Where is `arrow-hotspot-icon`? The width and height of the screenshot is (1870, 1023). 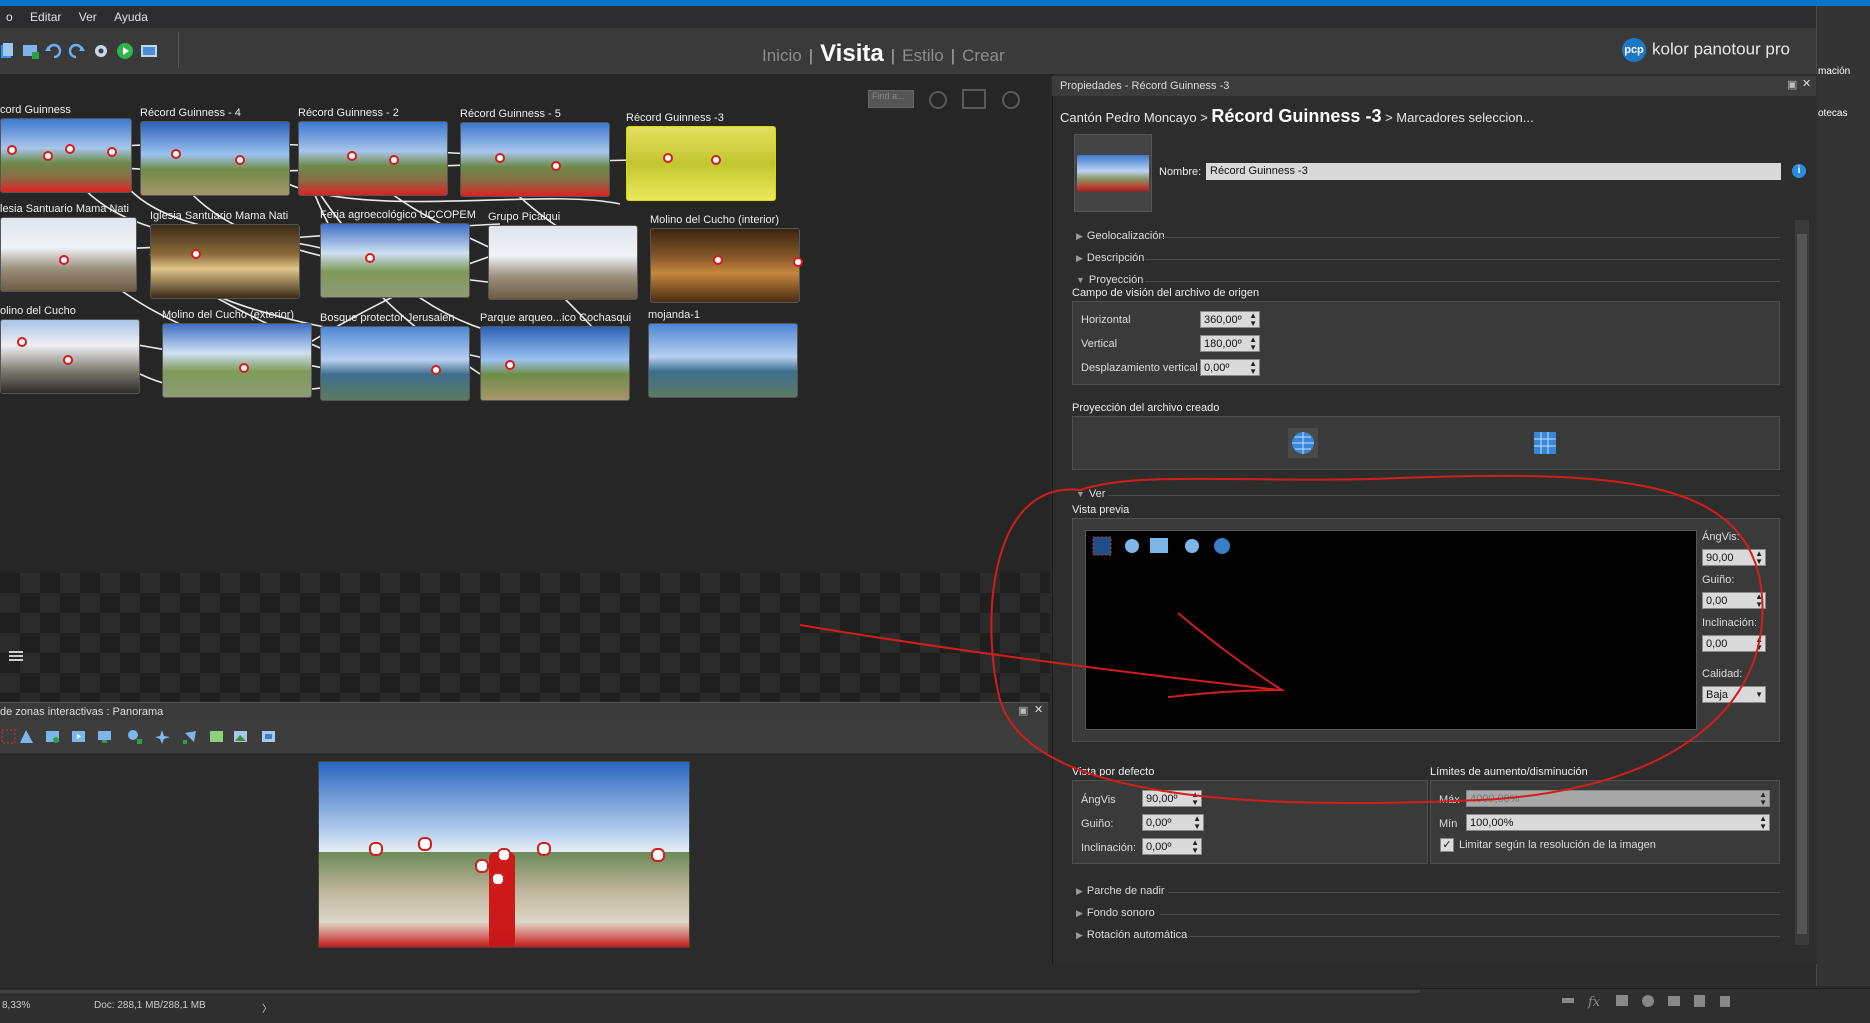
arrow-hotspot-icon is located at coordinates (26, 736).